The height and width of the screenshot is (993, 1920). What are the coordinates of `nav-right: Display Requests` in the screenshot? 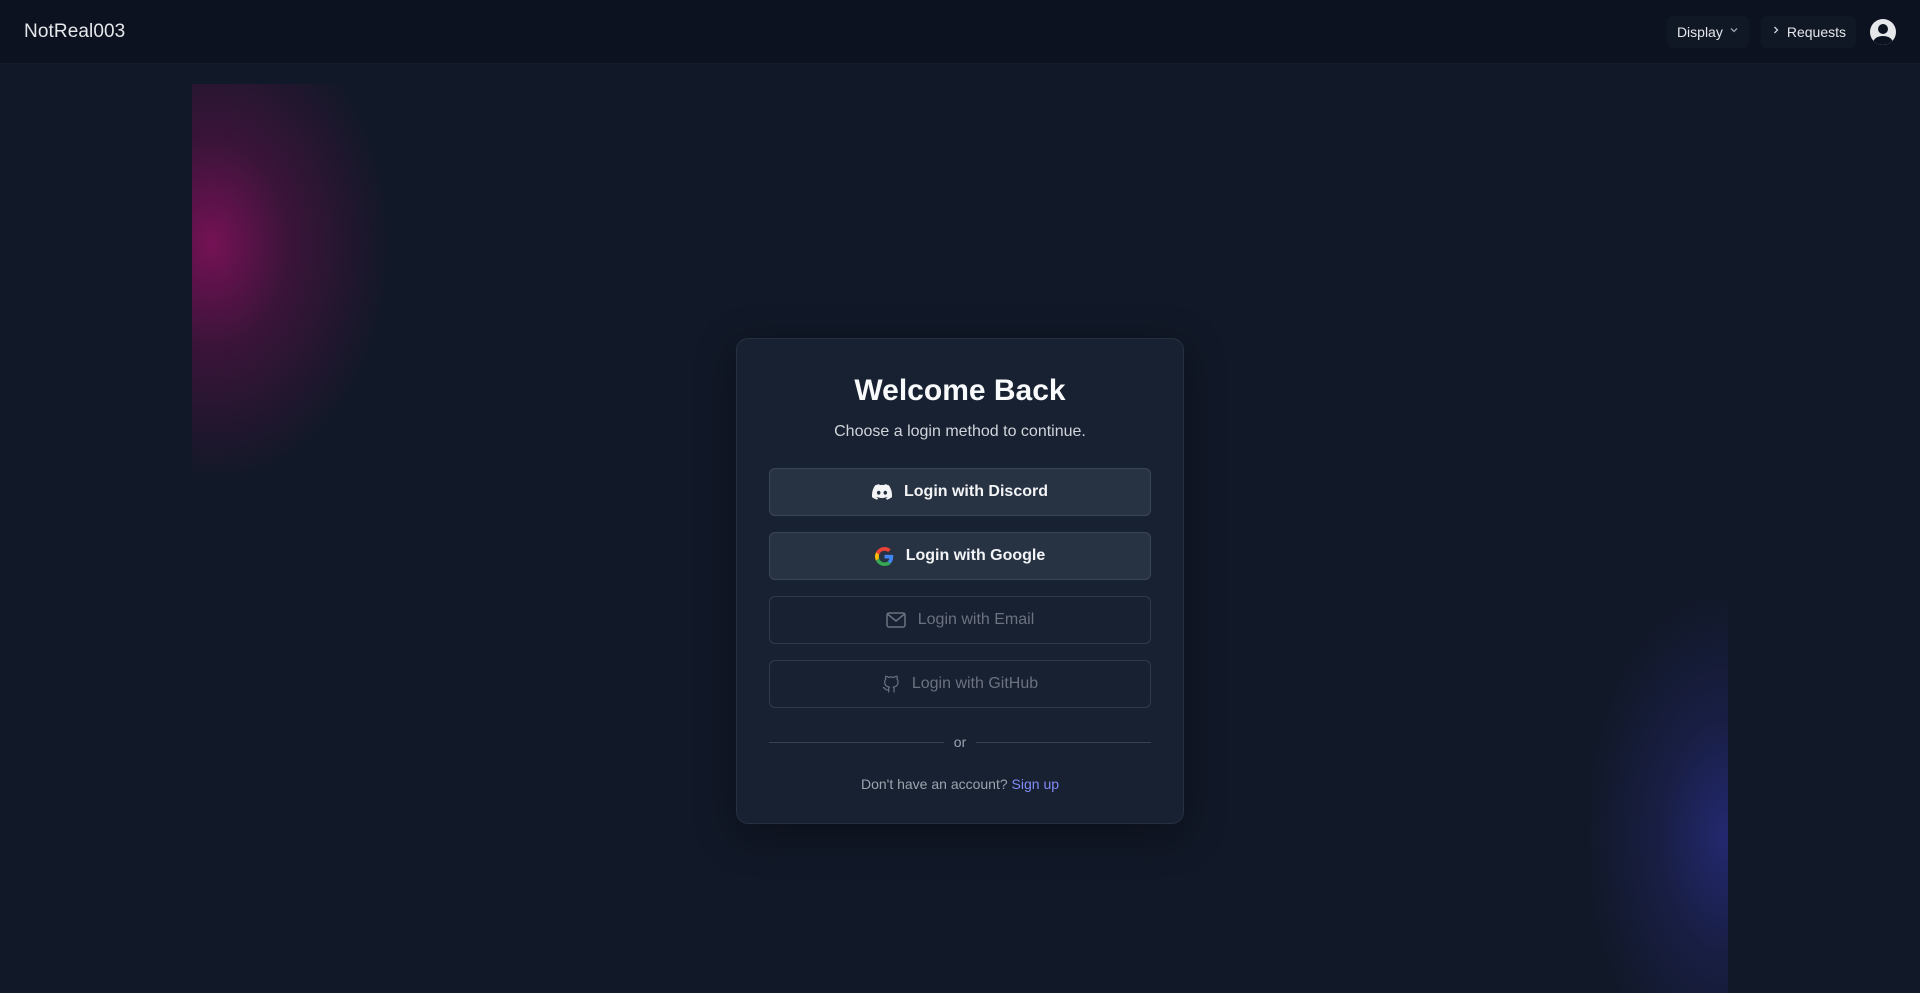 It's located at (1781, 31).